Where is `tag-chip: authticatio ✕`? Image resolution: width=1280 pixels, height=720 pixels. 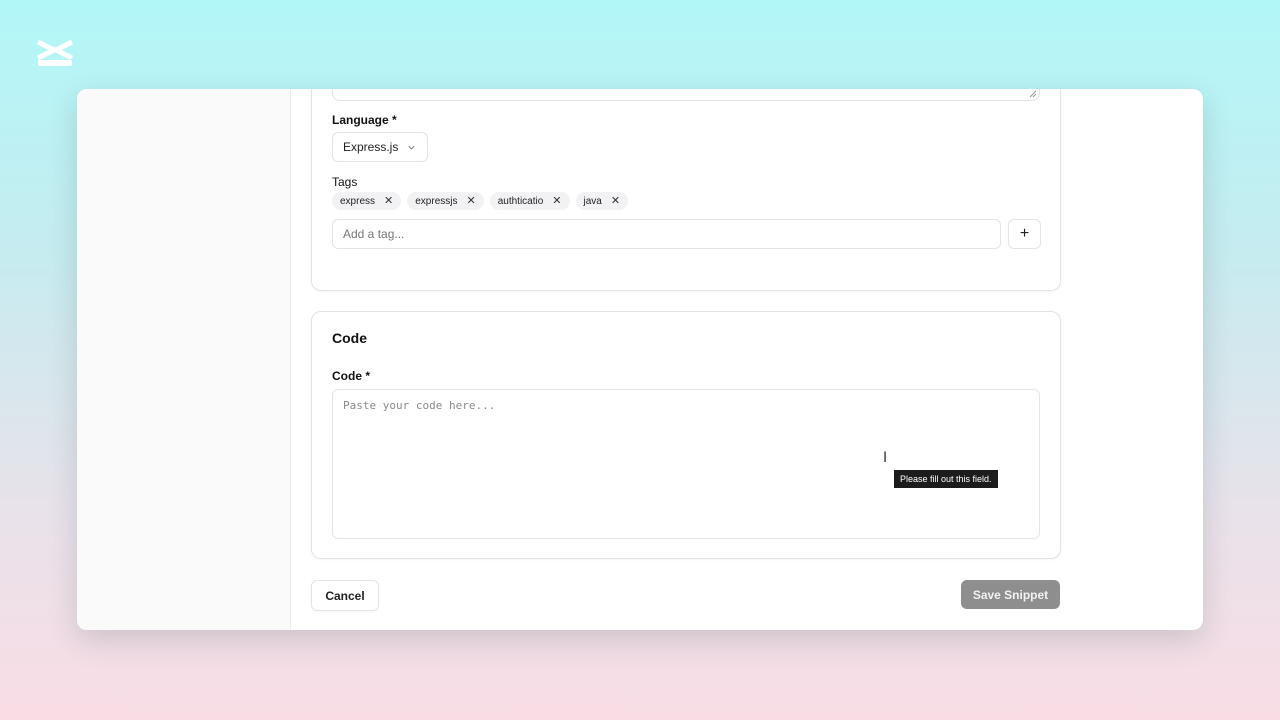
tag-chip: authticatio ✕ is located at coordinates (529, 201).